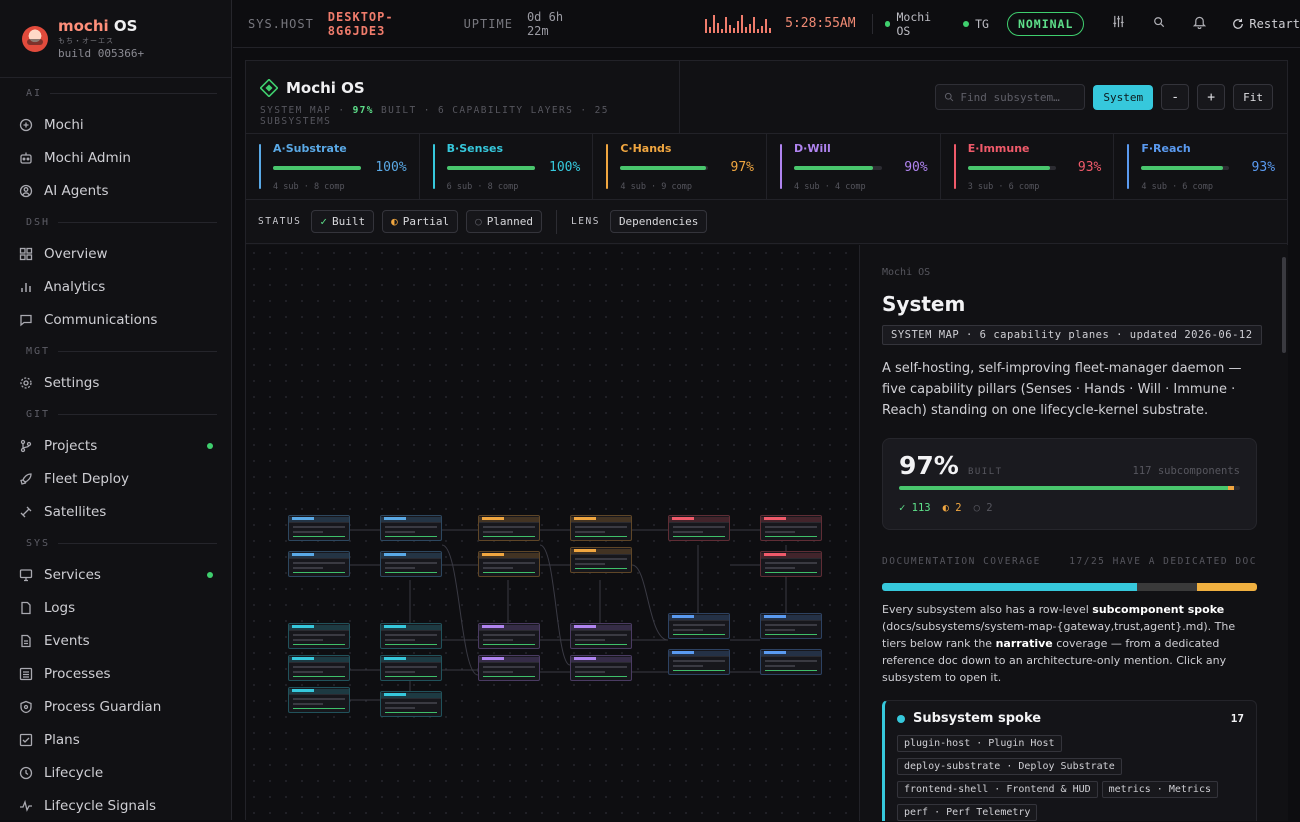 The width and height of the screenshot is (1300, 822). Describe the element at coordinates (1253, 97) in the screenshot. I see `fit-button: Fit` at that location.